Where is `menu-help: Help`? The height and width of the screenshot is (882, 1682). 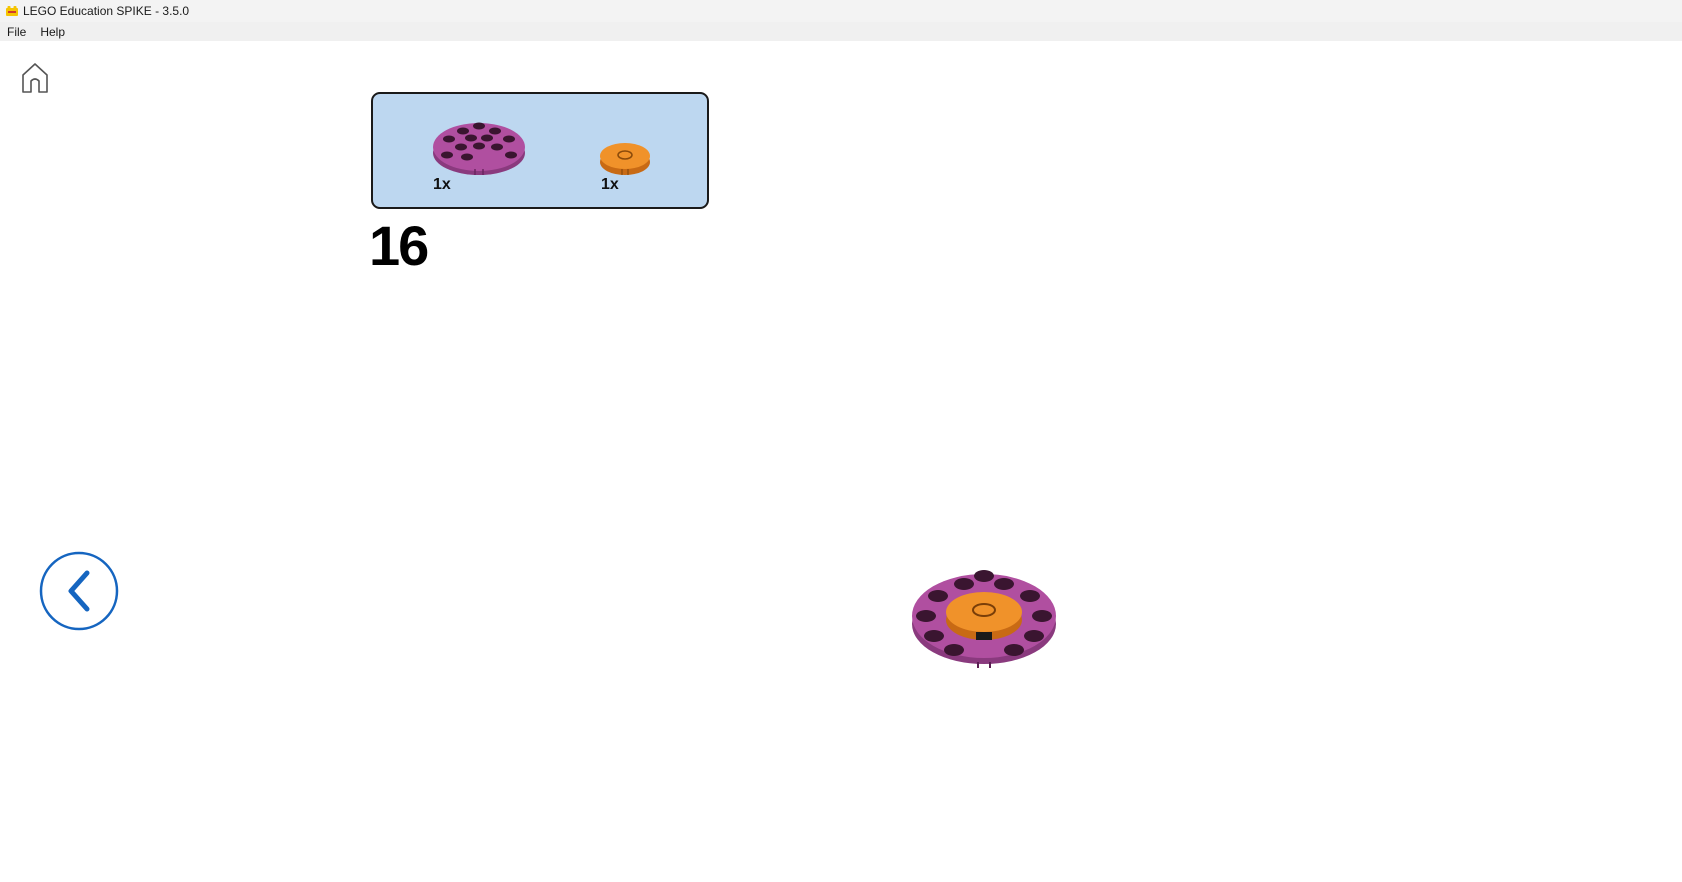
menu-help: Help is located at coordinates (52, 32).